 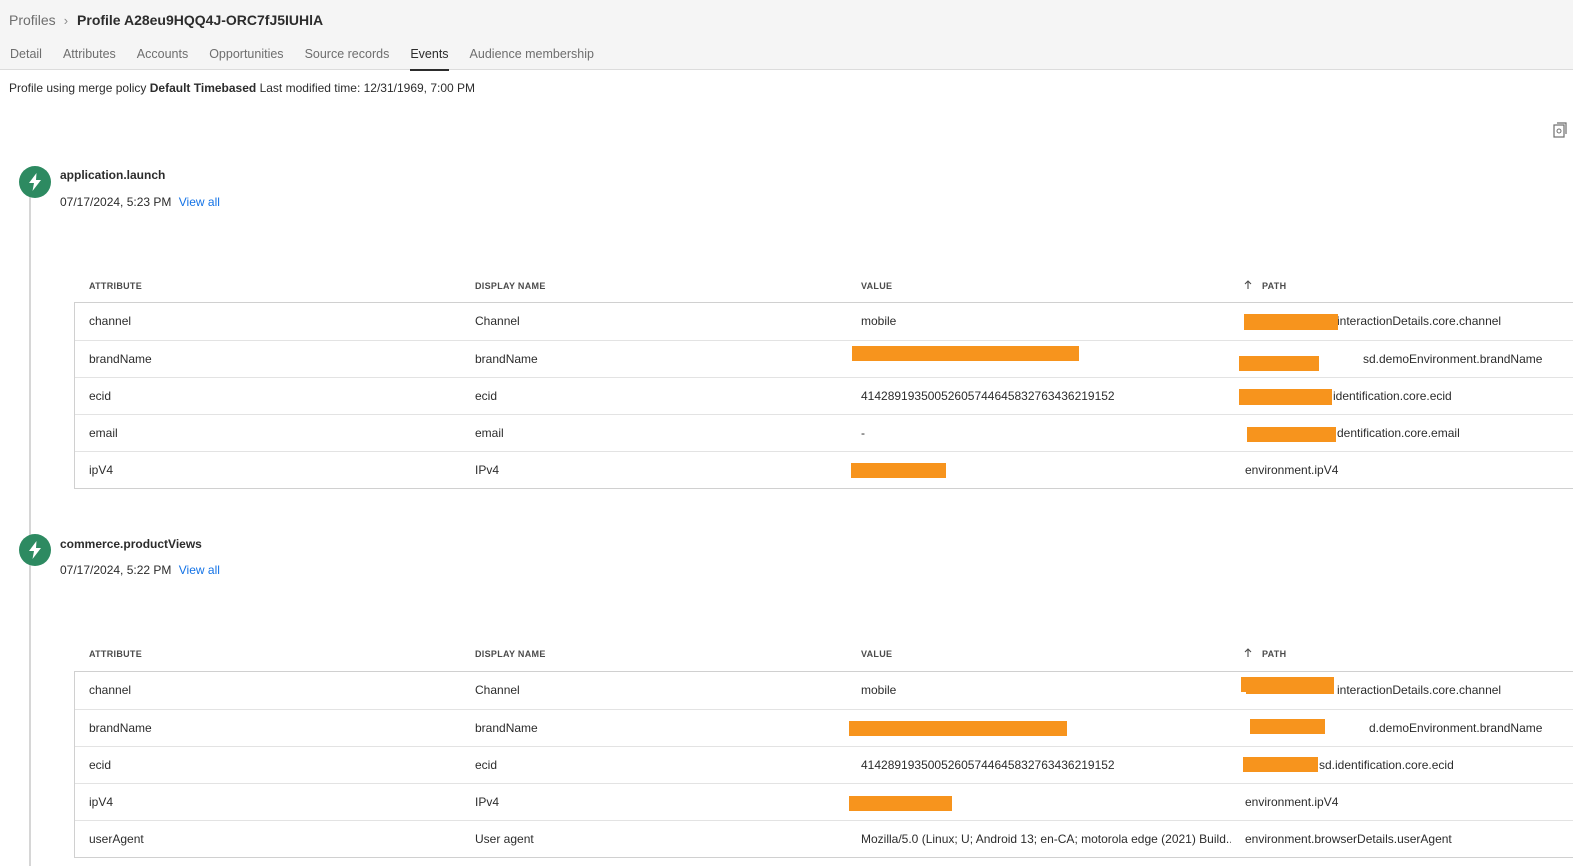 What do you see at coordinates (162, 57) in the screenshot?
I see `tab-accounts: Accounts` at bounding box center [162, 57].